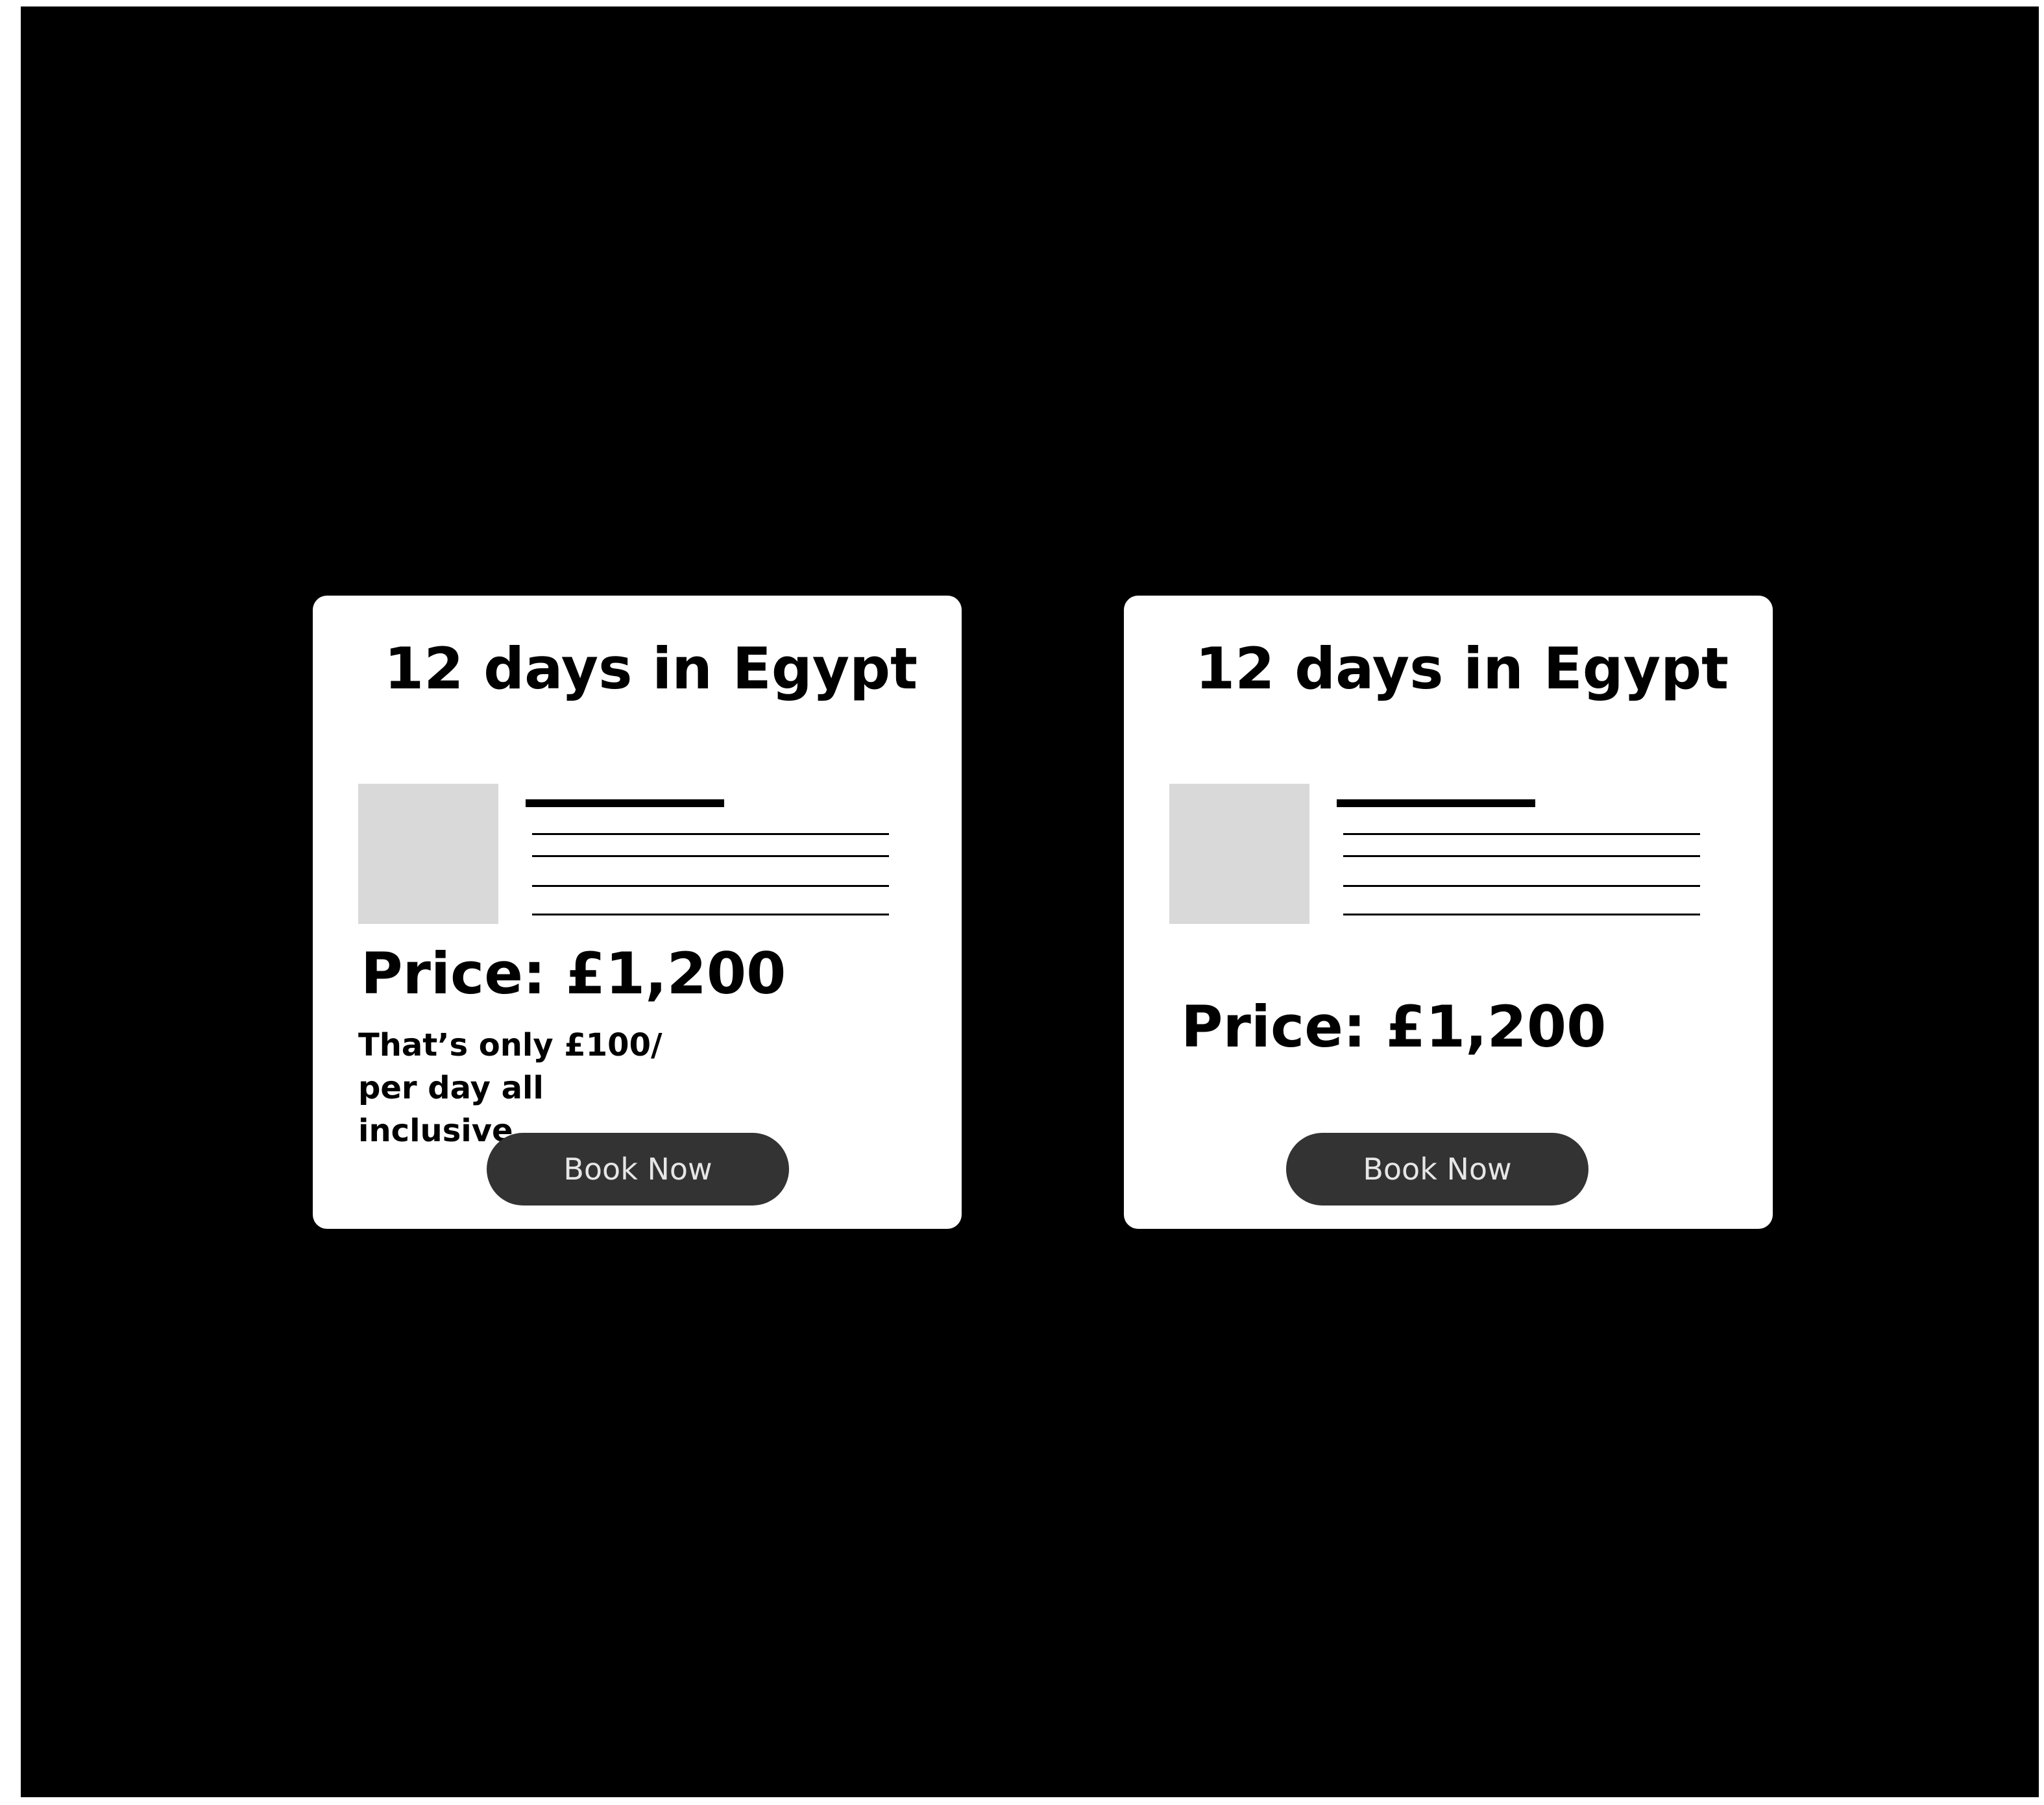 The height and width of the screenshot is (1805, 2044). What do you see at coordinates (1448, 912) in the screenshot?
I see `trip-card: 12 days in Egypt Price: £1,200 Book Now` at bounding box center [1448, 912].